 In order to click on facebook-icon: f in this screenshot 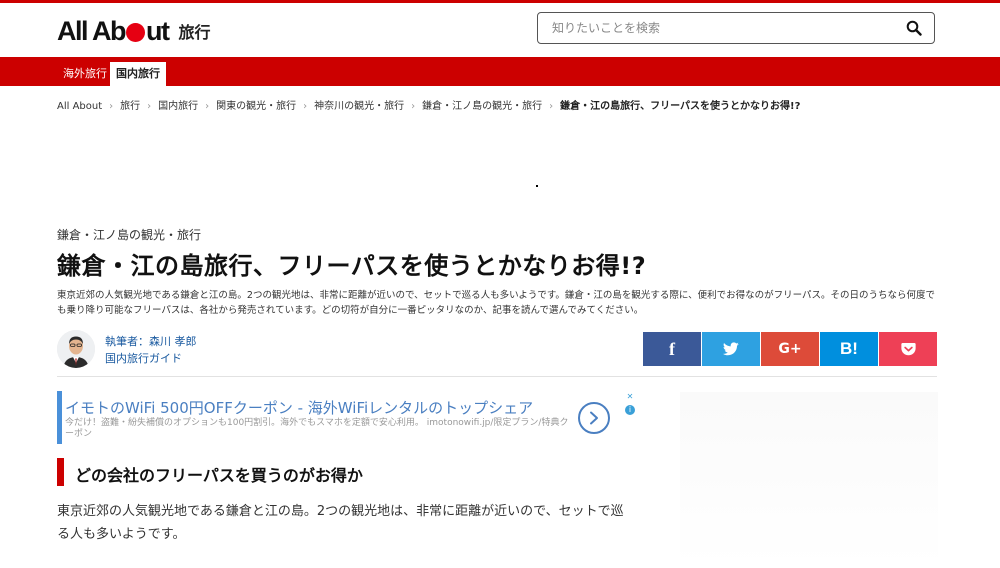, I will do `click(672, 348)`.